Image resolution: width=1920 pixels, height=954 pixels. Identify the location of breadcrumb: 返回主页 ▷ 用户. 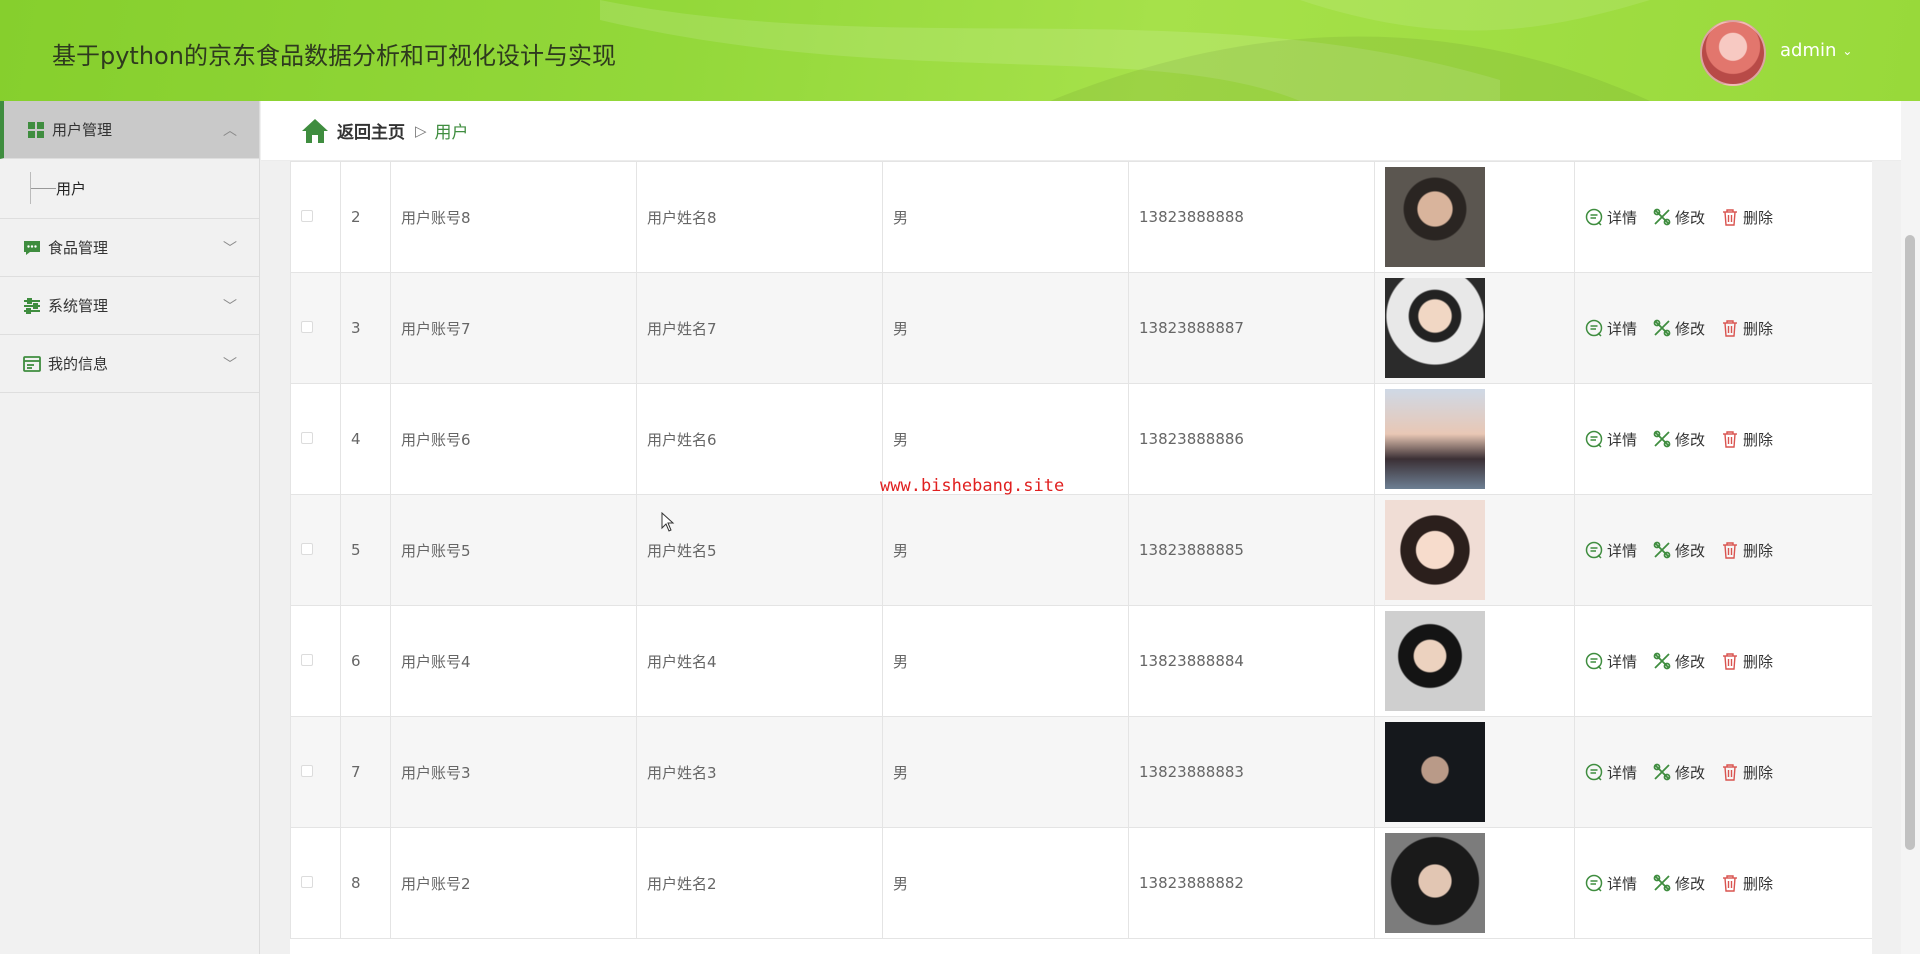
(1081, 131).